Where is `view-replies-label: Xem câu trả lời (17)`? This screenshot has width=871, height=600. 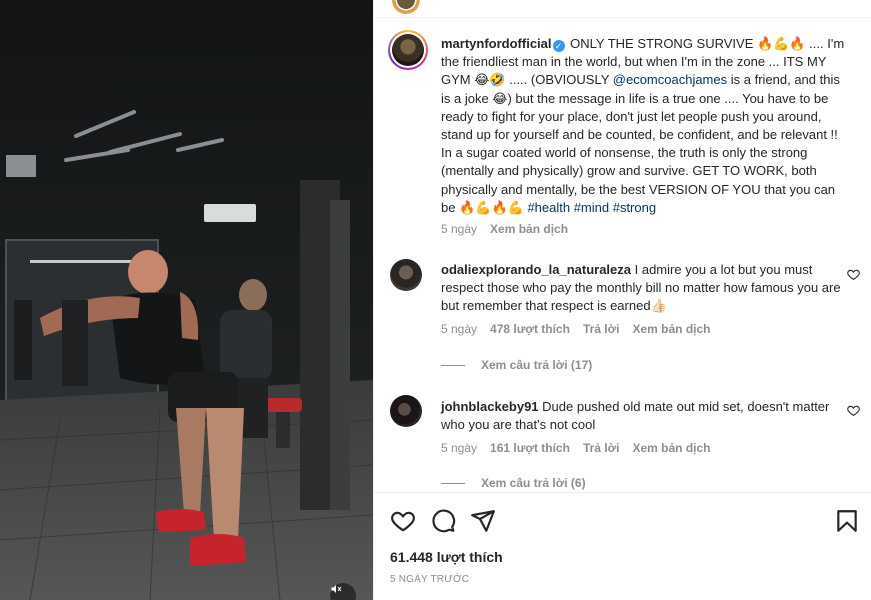 view-replies-label: Xem câu trả lời (17) is located at coordinates (537, 365).